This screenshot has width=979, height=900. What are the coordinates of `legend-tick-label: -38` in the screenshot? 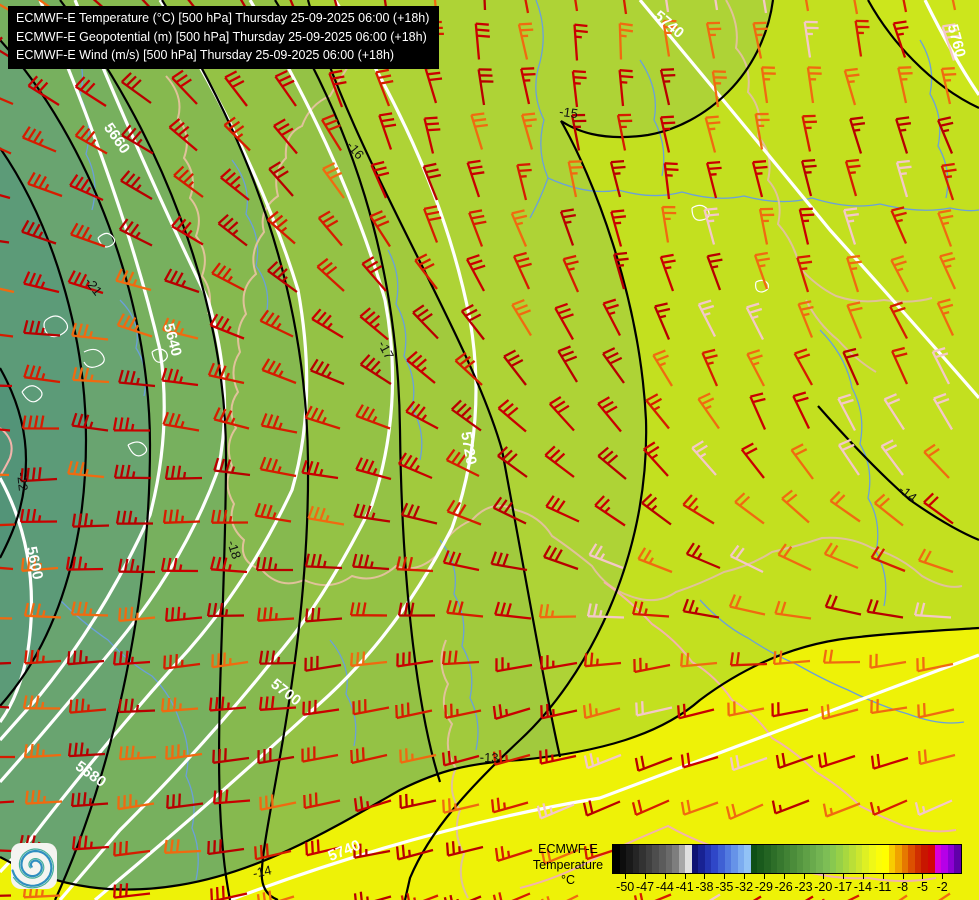 It's located at (704, 887).